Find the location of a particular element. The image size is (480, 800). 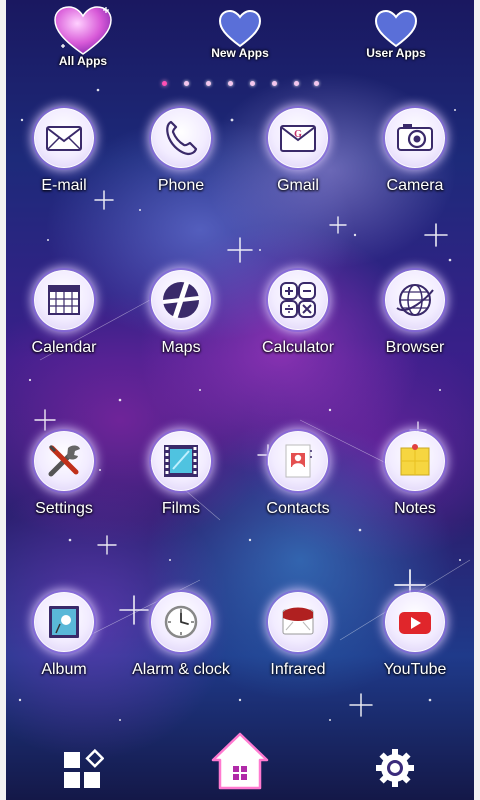

app-contacts: Contacts is located at coordinates (298, 475).